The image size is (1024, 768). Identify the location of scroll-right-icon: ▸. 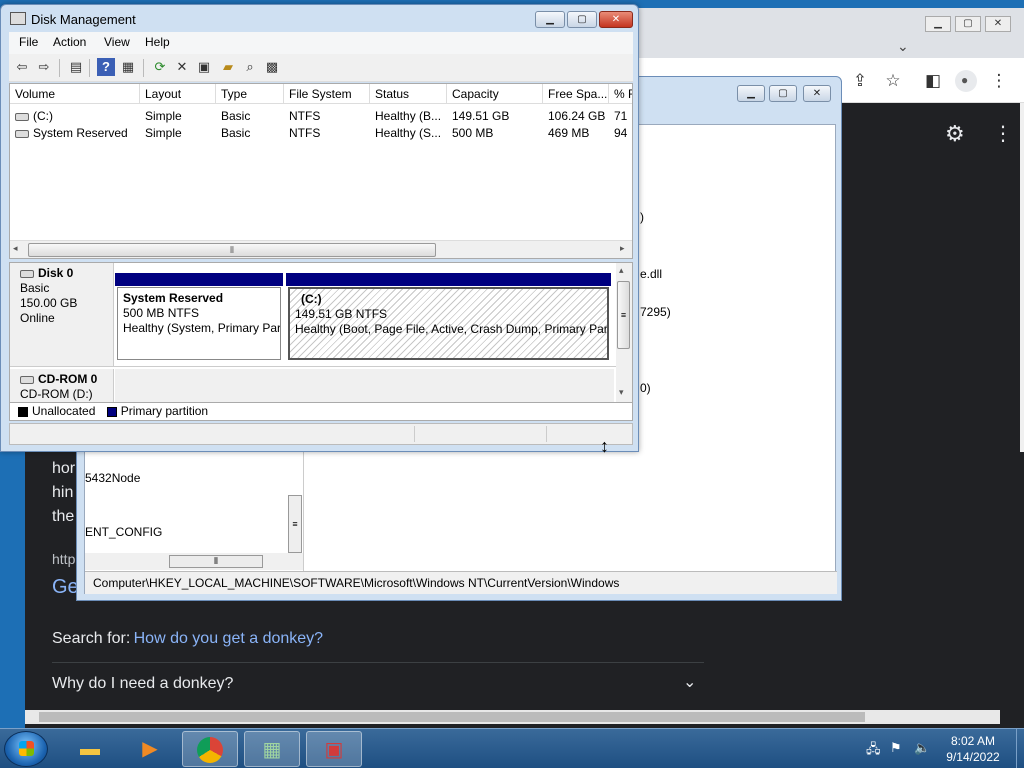
(622, 248).